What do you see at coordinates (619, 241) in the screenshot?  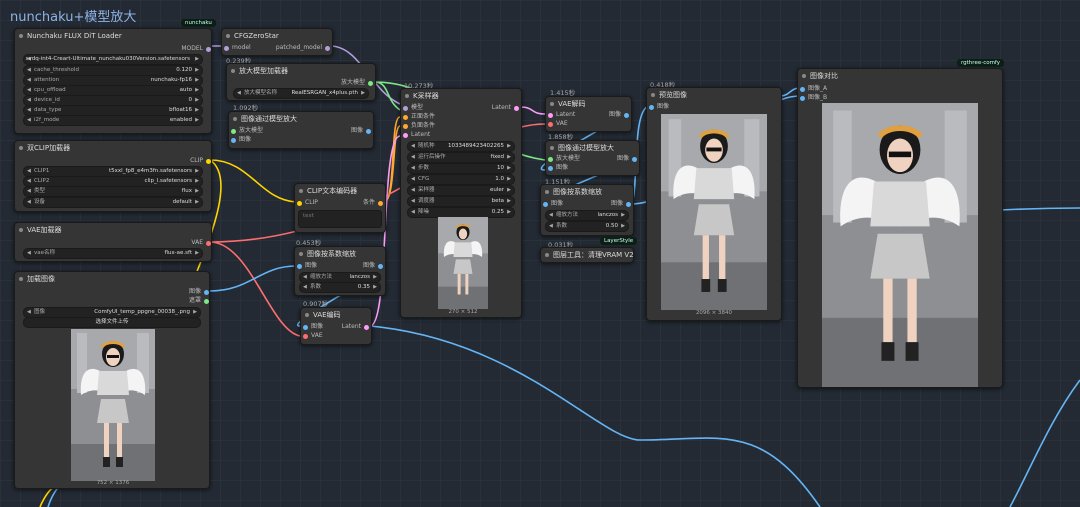 I see `layerstyle-badge: LayerStyle` at bounding box center [619, 241].